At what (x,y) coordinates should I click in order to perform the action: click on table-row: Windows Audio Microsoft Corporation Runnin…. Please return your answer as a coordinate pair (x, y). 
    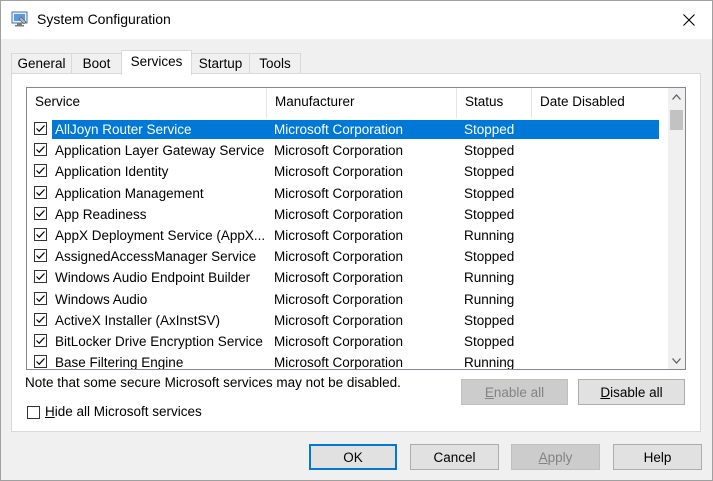
    Looking at the image, I should click on (347, 299).